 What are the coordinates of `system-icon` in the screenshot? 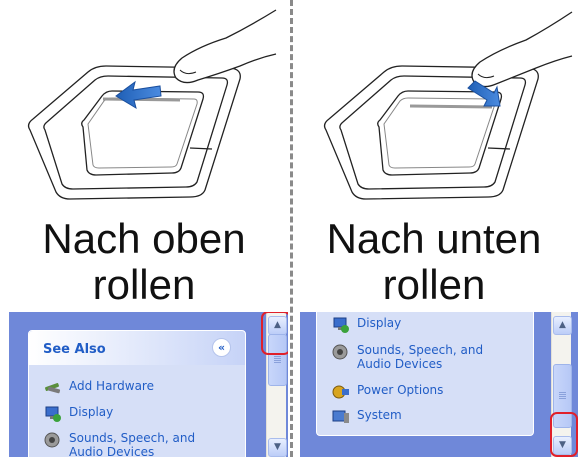 It's located at (340, 416).